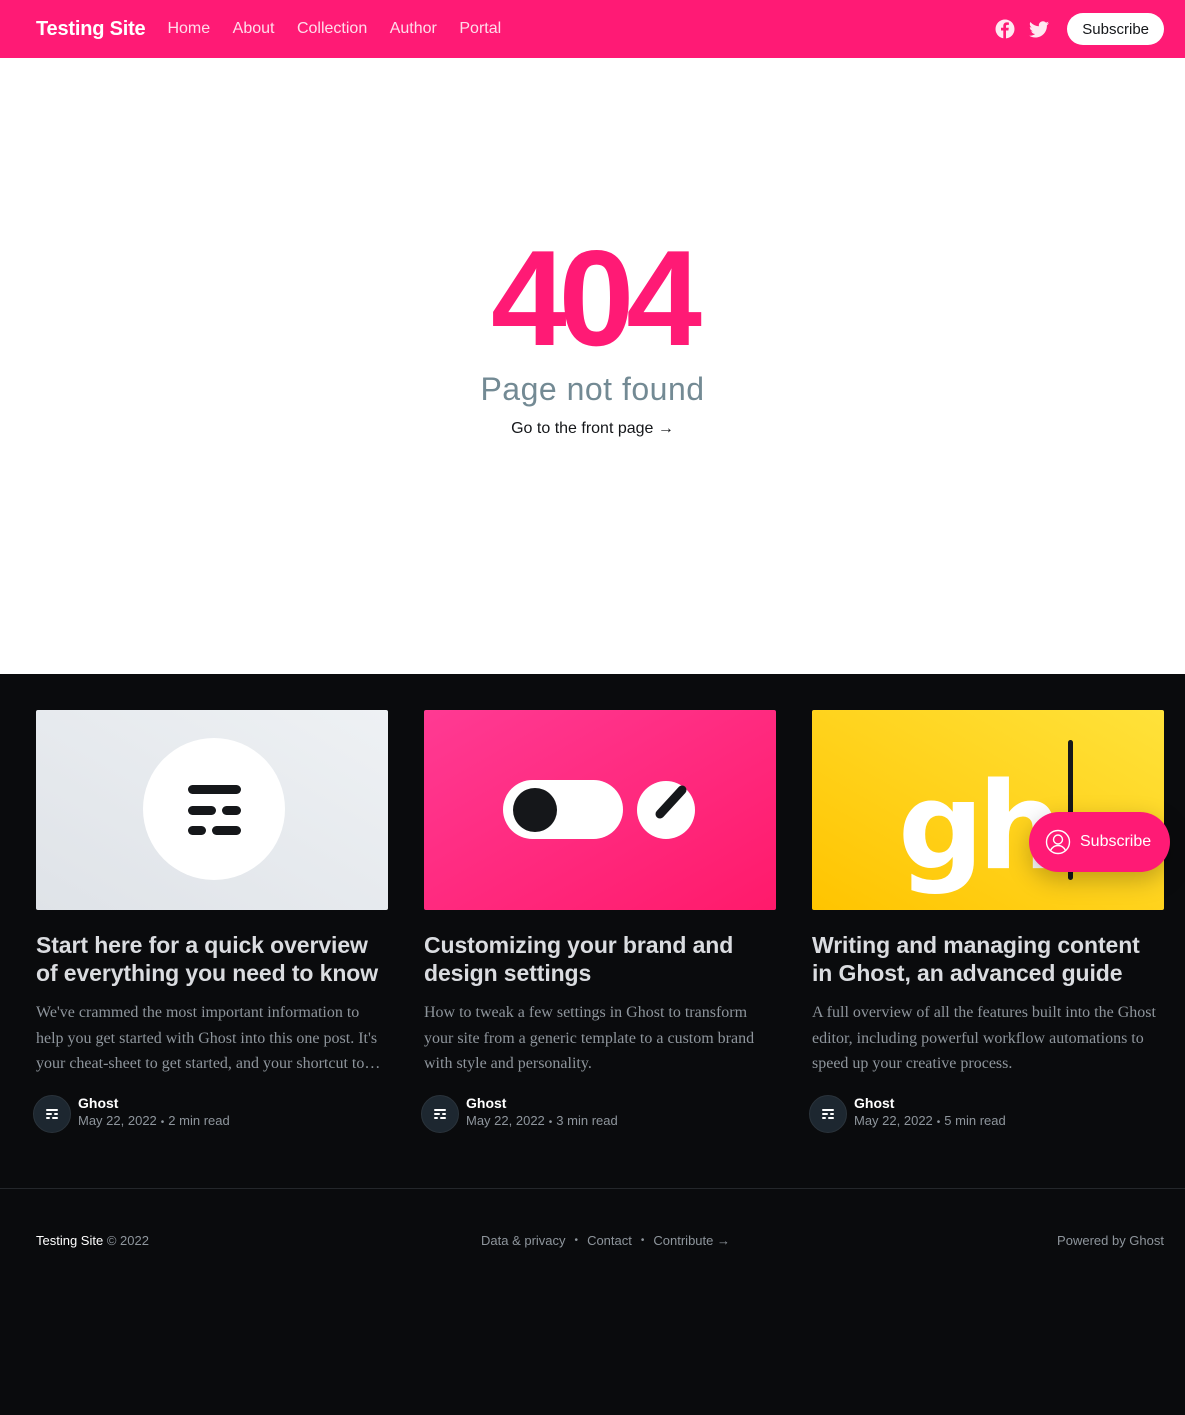  What do you see at coordinates (691, 1240) in the screenshot?
I see `footer-link-contribute: Contribute →` at bounding box center [691, 1240].